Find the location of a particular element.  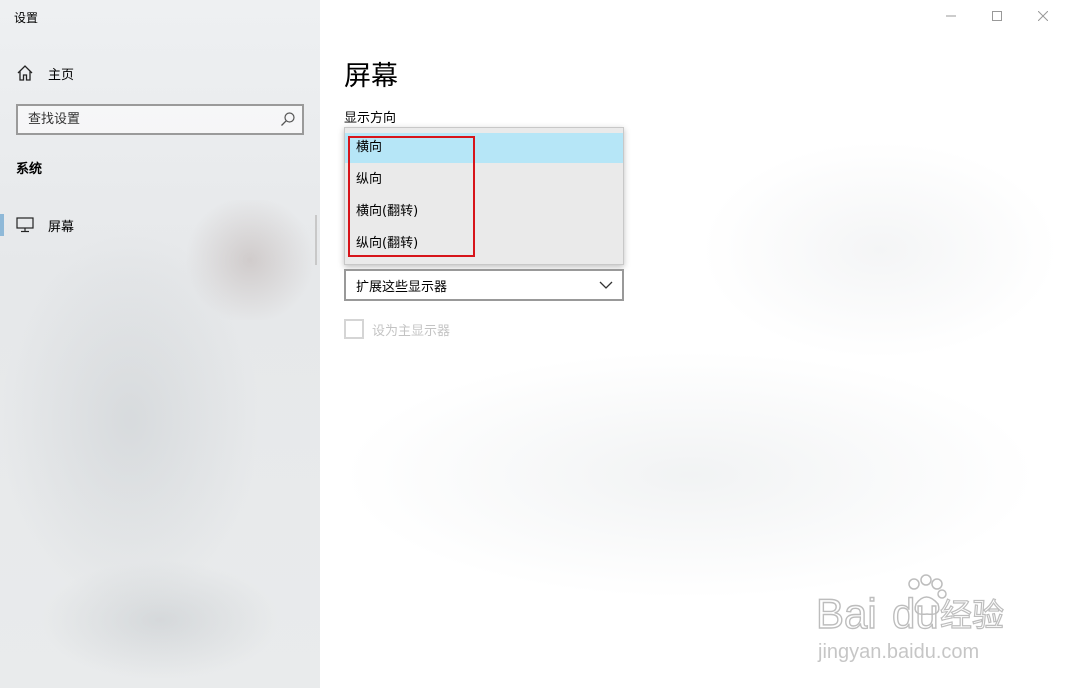

monitor-icon is located at coordinates (25, 225).